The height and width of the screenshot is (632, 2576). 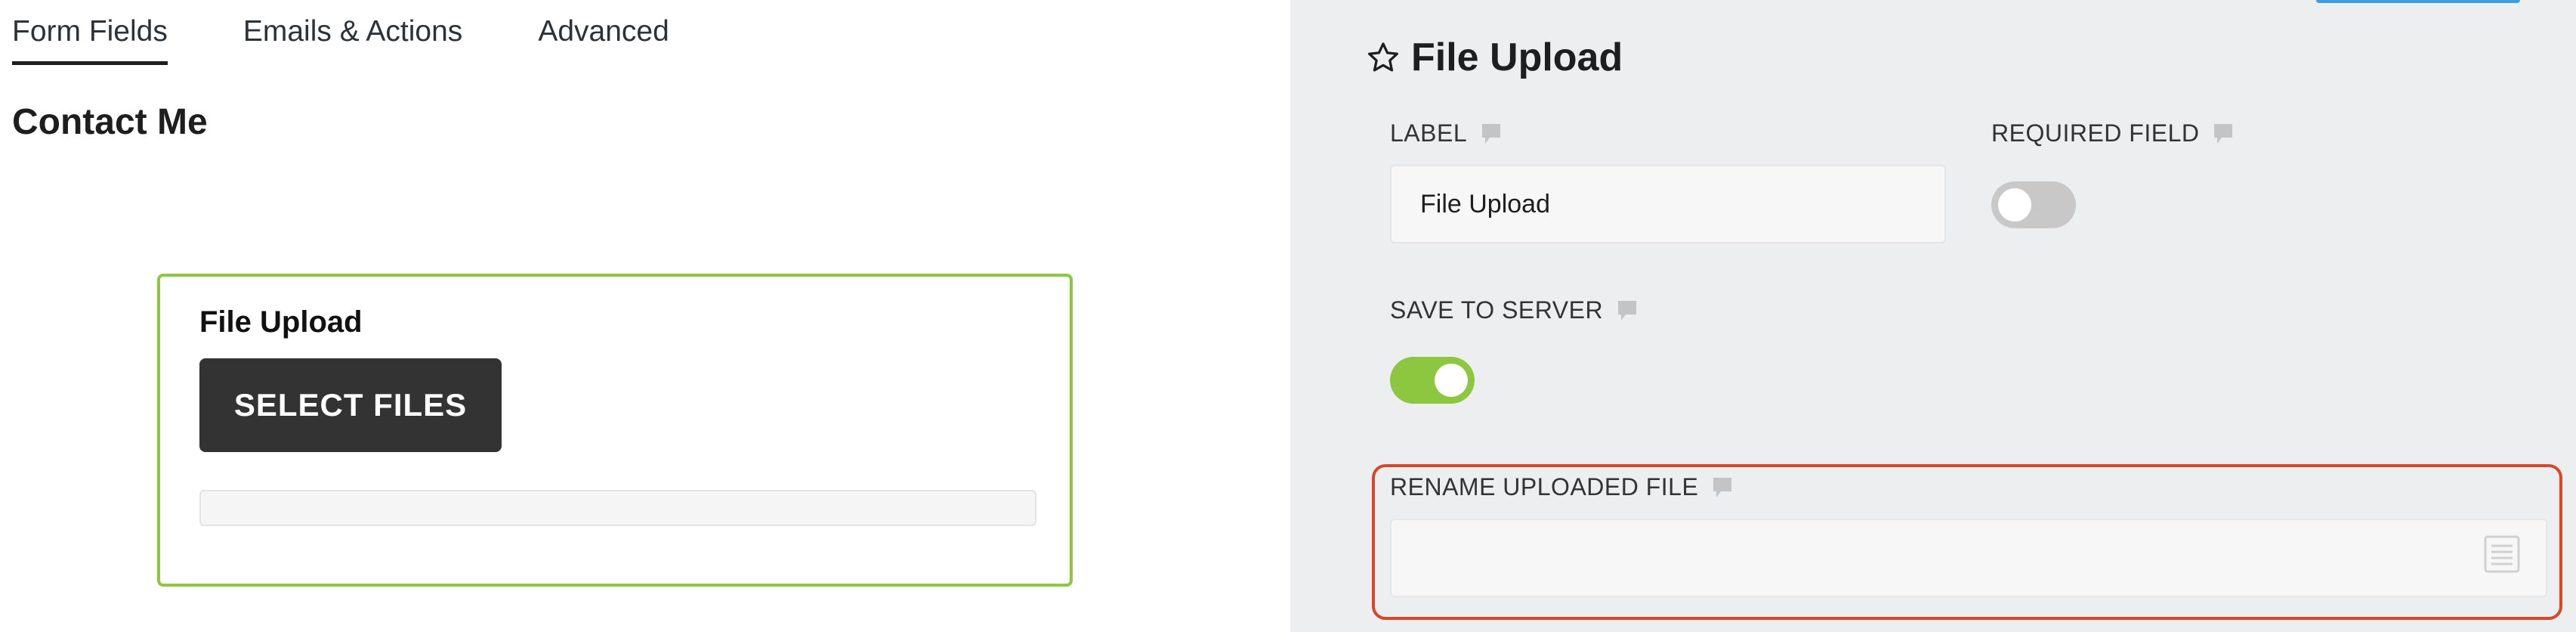 I want to click on label-setting-text: LABEL, so click(x=1429, y=133).